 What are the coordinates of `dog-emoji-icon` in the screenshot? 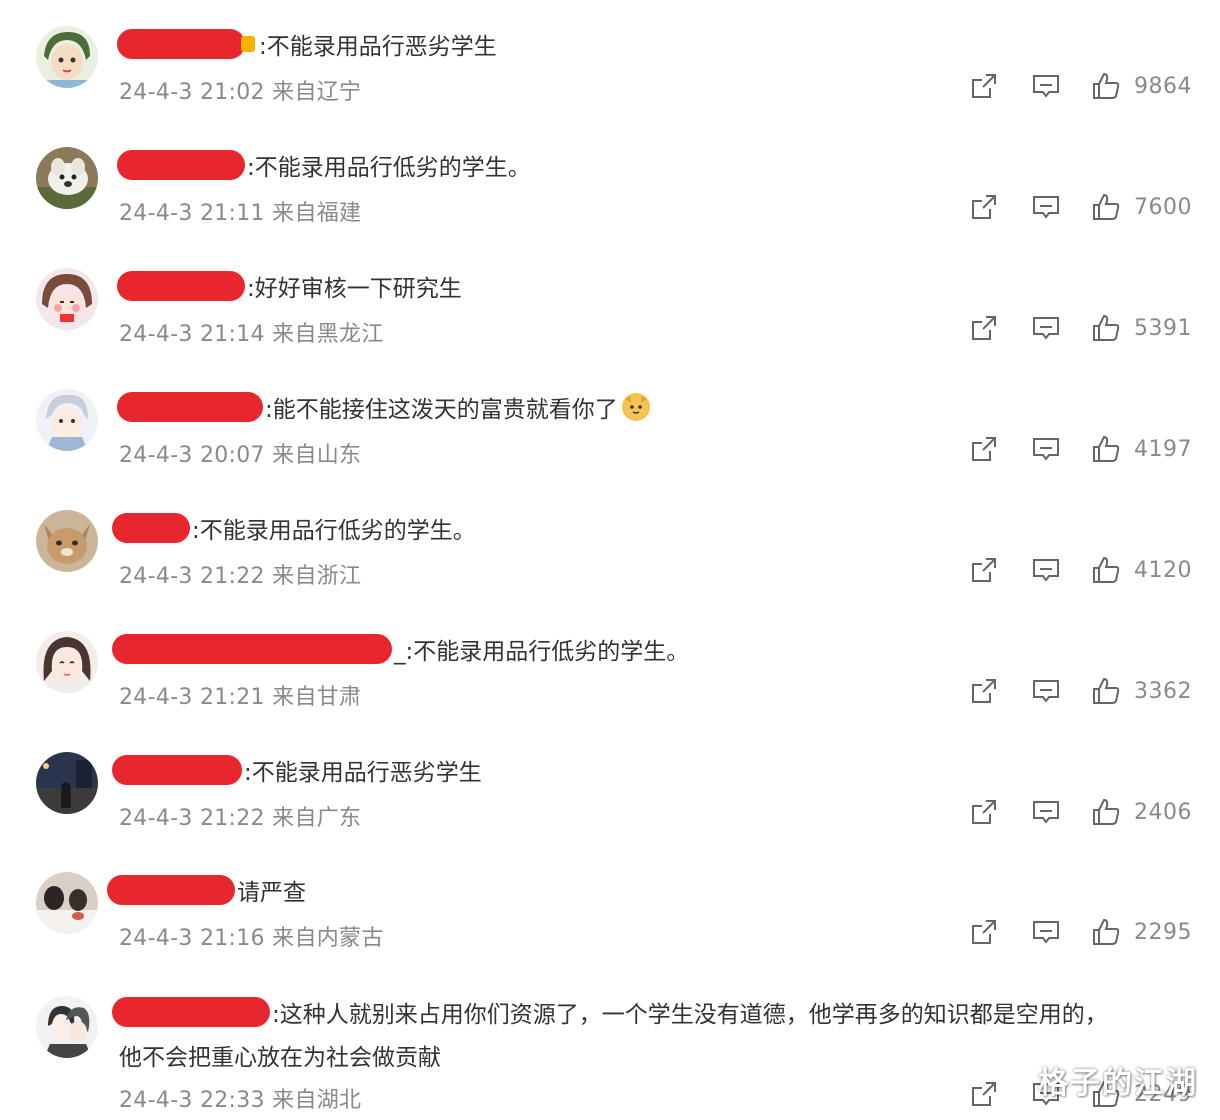 It's located at (635, 407).